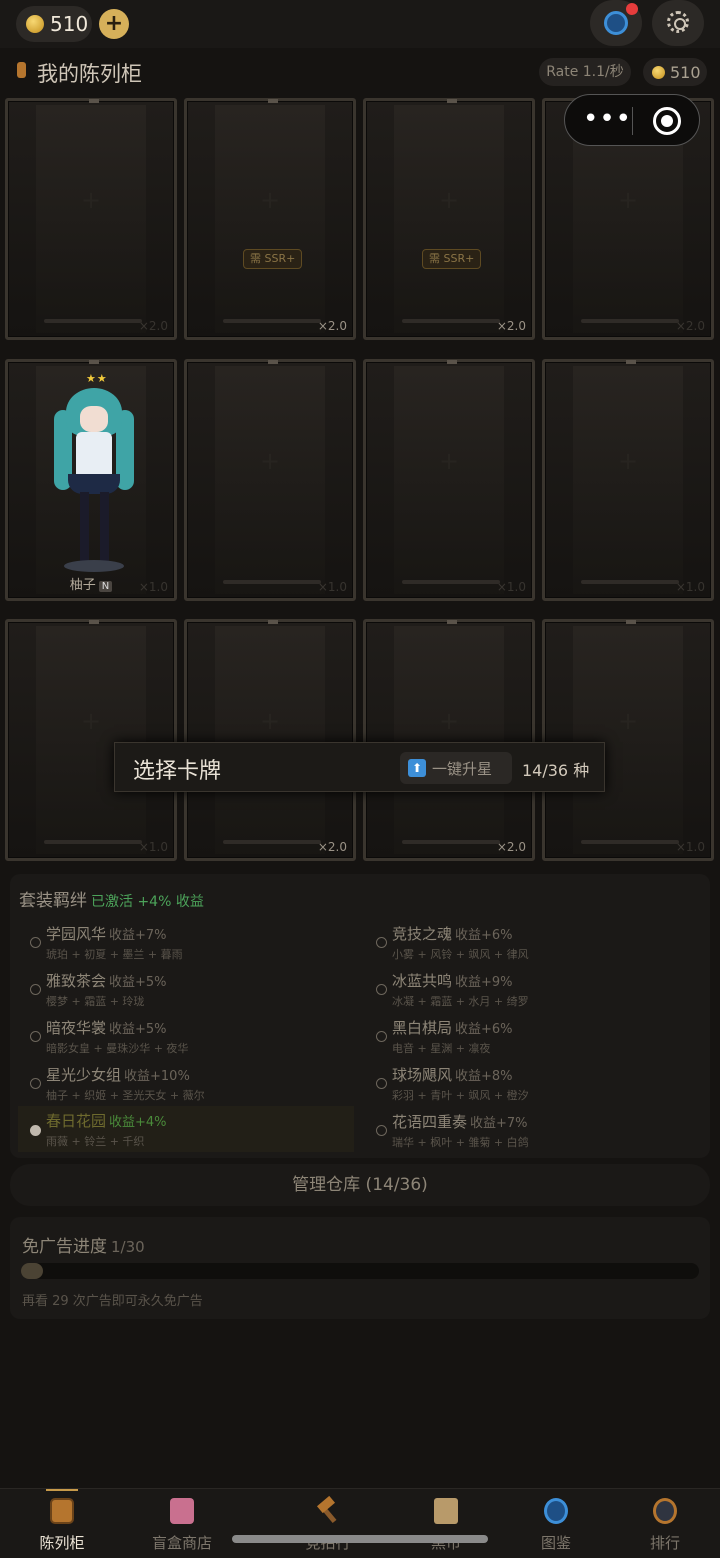 The width and height of the screenshot is (720, 1558). What do you see at coordinates (460, 1001) in the screenshot?
I see `set-members: 冰凝 + 霜蓝 + 水月 + 绮罗` at bounding box center [460, 1001].